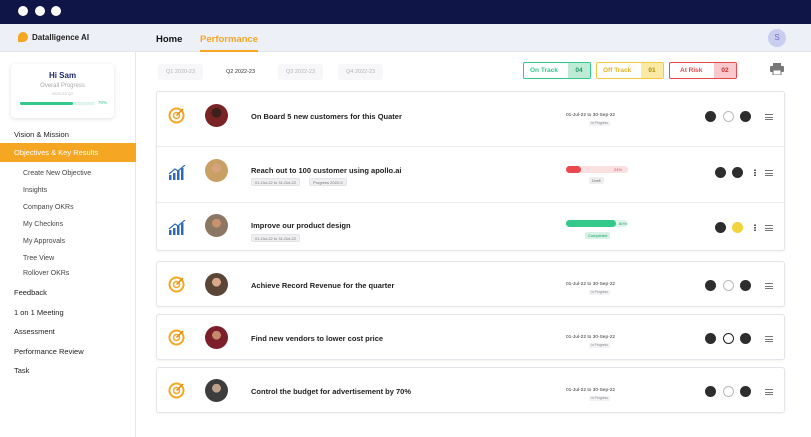 The width and height of the screenshot is (811, 437). What do you see at coordinates (652, 70) in the screenshot?
I see `status-count: 01` at bounding box center [652, 70].